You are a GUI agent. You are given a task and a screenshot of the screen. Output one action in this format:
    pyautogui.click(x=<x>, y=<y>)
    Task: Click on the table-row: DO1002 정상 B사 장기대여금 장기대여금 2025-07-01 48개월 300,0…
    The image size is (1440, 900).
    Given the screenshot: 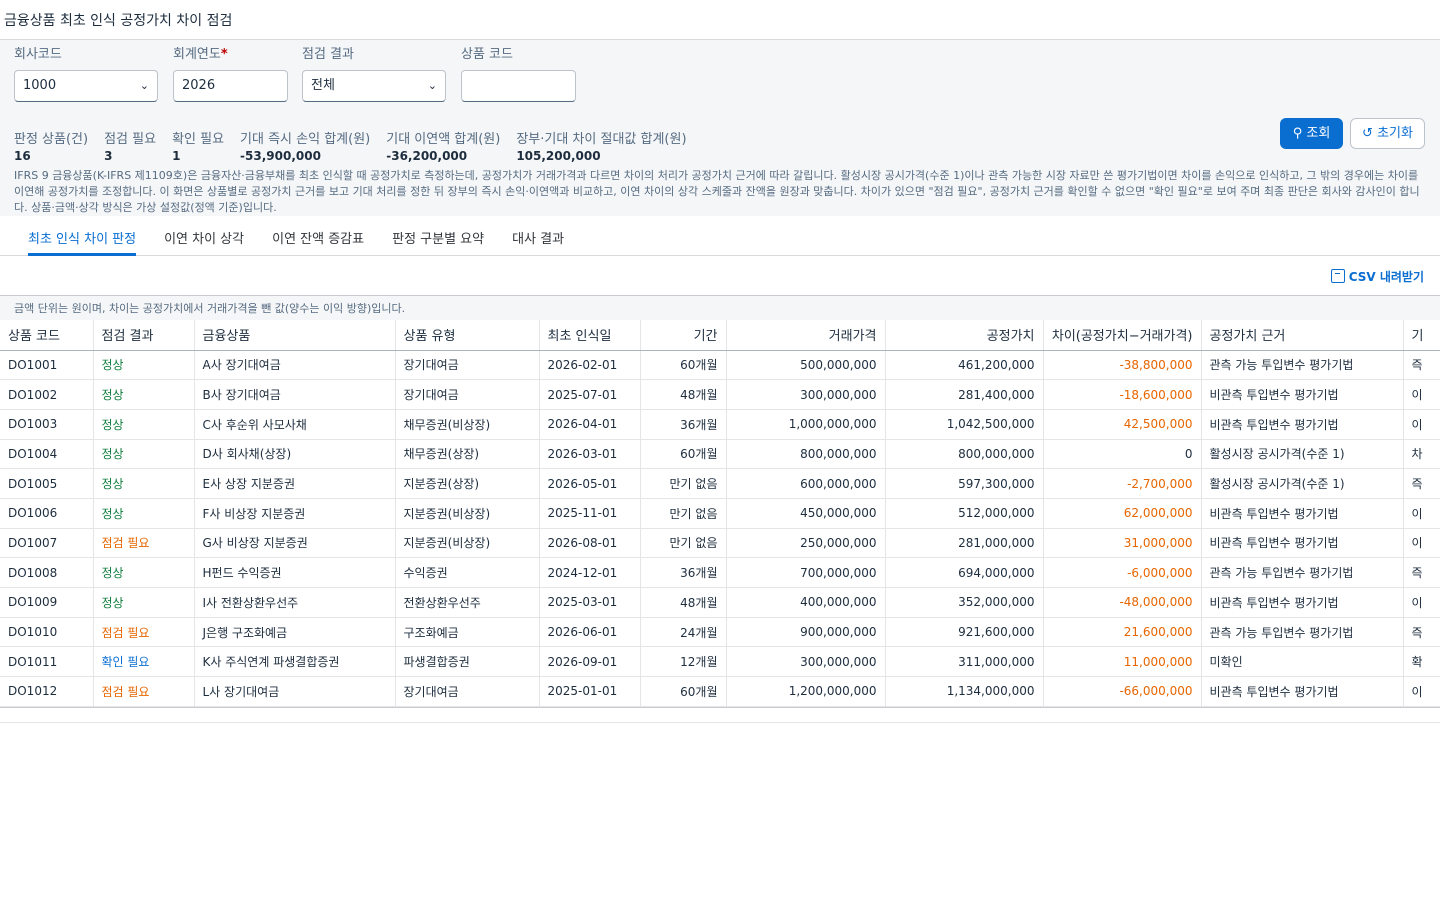 What is the action you would take?
    pyautogui.click(x=720, y=394)
    